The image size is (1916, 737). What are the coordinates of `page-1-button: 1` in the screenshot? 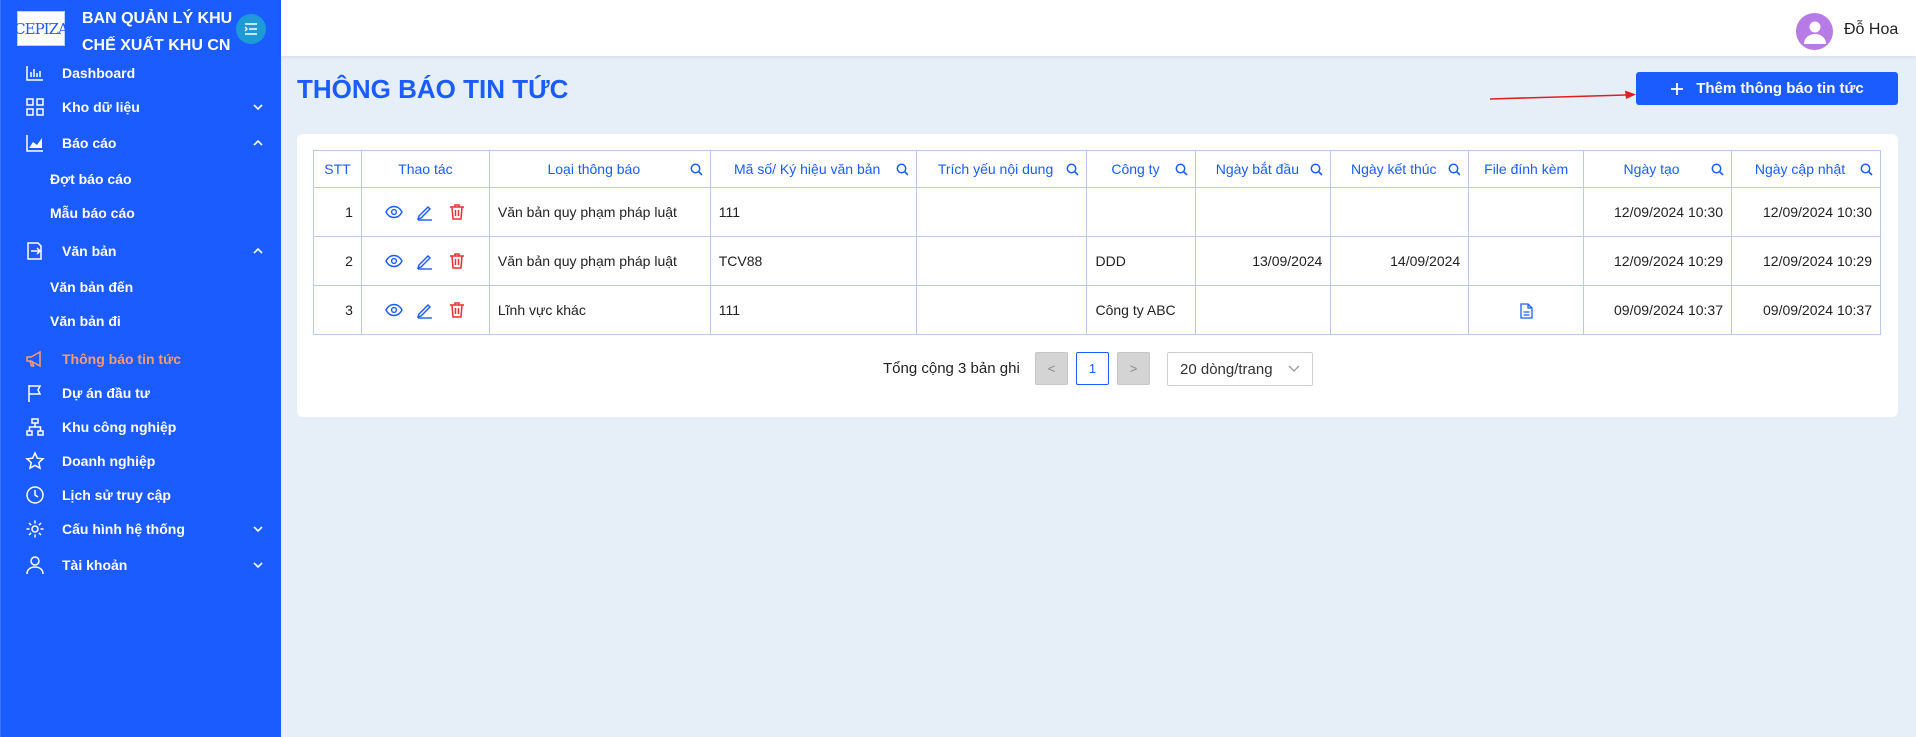 It's located at (1092, 368).